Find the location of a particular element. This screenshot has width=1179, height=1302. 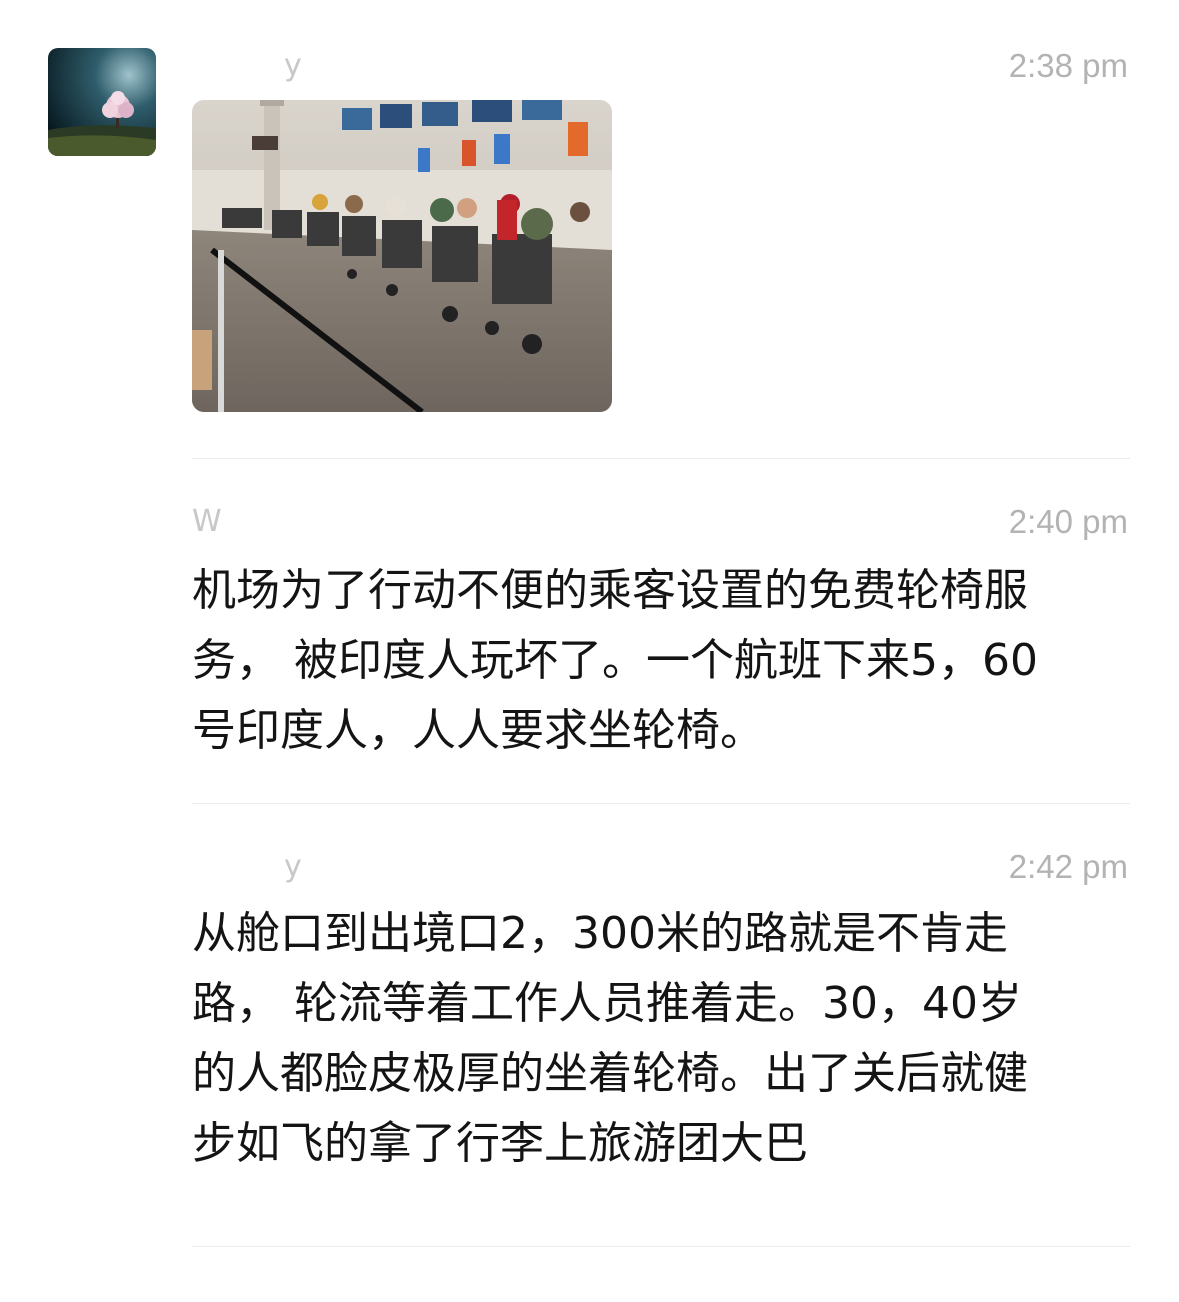

timestamp: 2:40 pm is located at coordinates (1068, 521).